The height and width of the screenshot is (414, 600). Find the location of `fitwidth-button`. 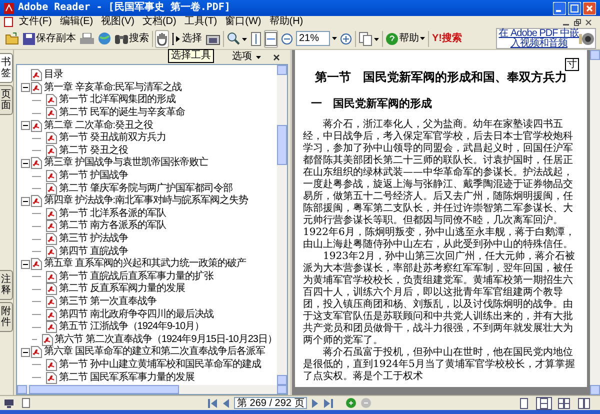

fitwidth-button is located at coordinates (271, 39).